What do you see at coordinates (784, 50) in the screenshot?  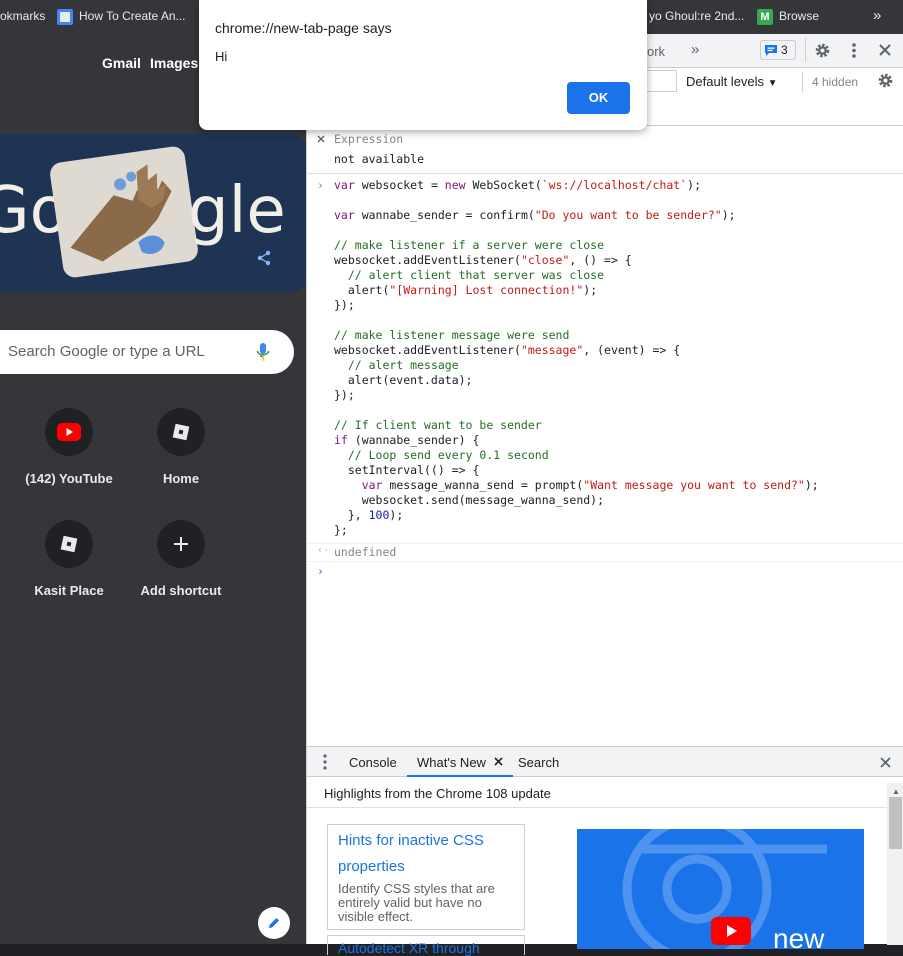 I see `issues-count: 3` at bounding box center [784, 50].